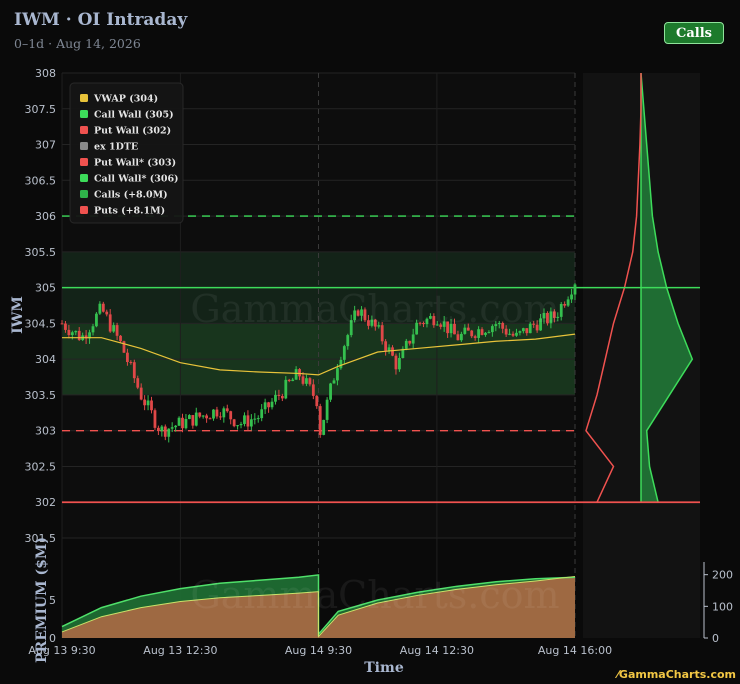 This screenshot has height=684, width=740. What do you see at coordinates (125, 99) in the screenshot?
I see `legend-entry-label: VWAP (304)` at bounding box center [125, 99].